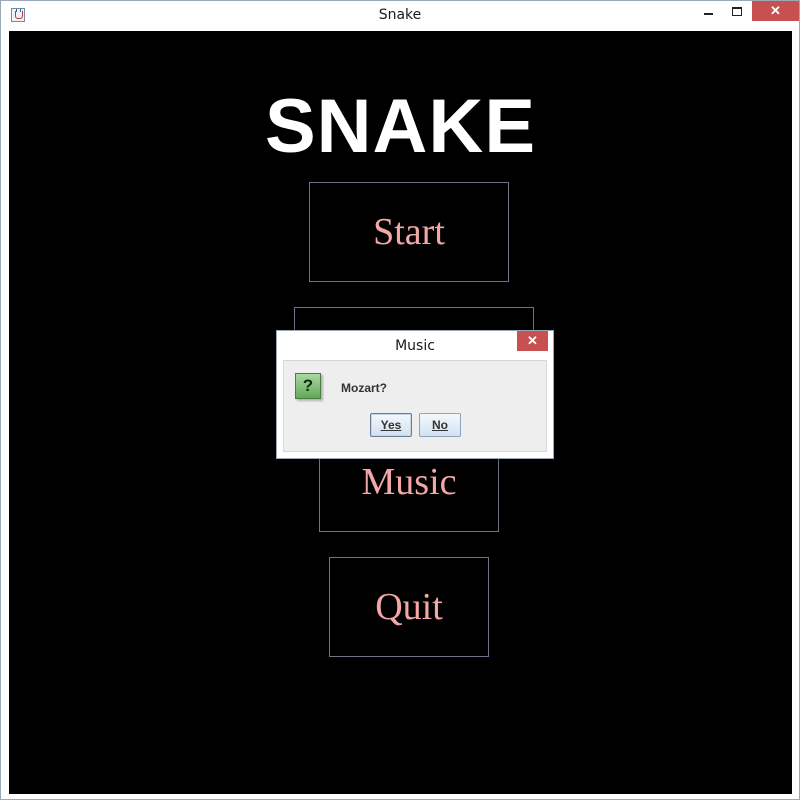 This screenshot has height=800, width=800. Describe the element at coordinates (708, 14) in the screenshot. I see `minimize-icon` at that location.